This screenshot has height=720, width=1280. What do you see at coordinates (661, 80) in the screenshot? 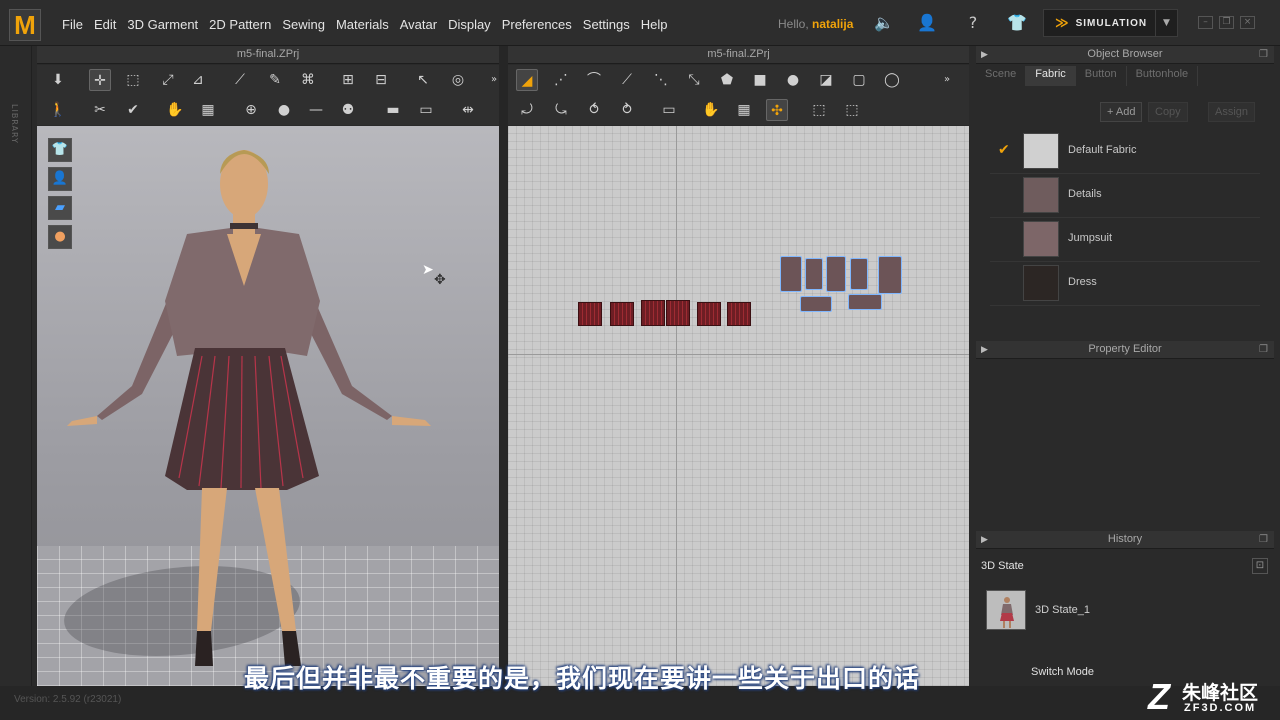
I see `add-point-icon: ⋱` at bounding box center [661, 80].